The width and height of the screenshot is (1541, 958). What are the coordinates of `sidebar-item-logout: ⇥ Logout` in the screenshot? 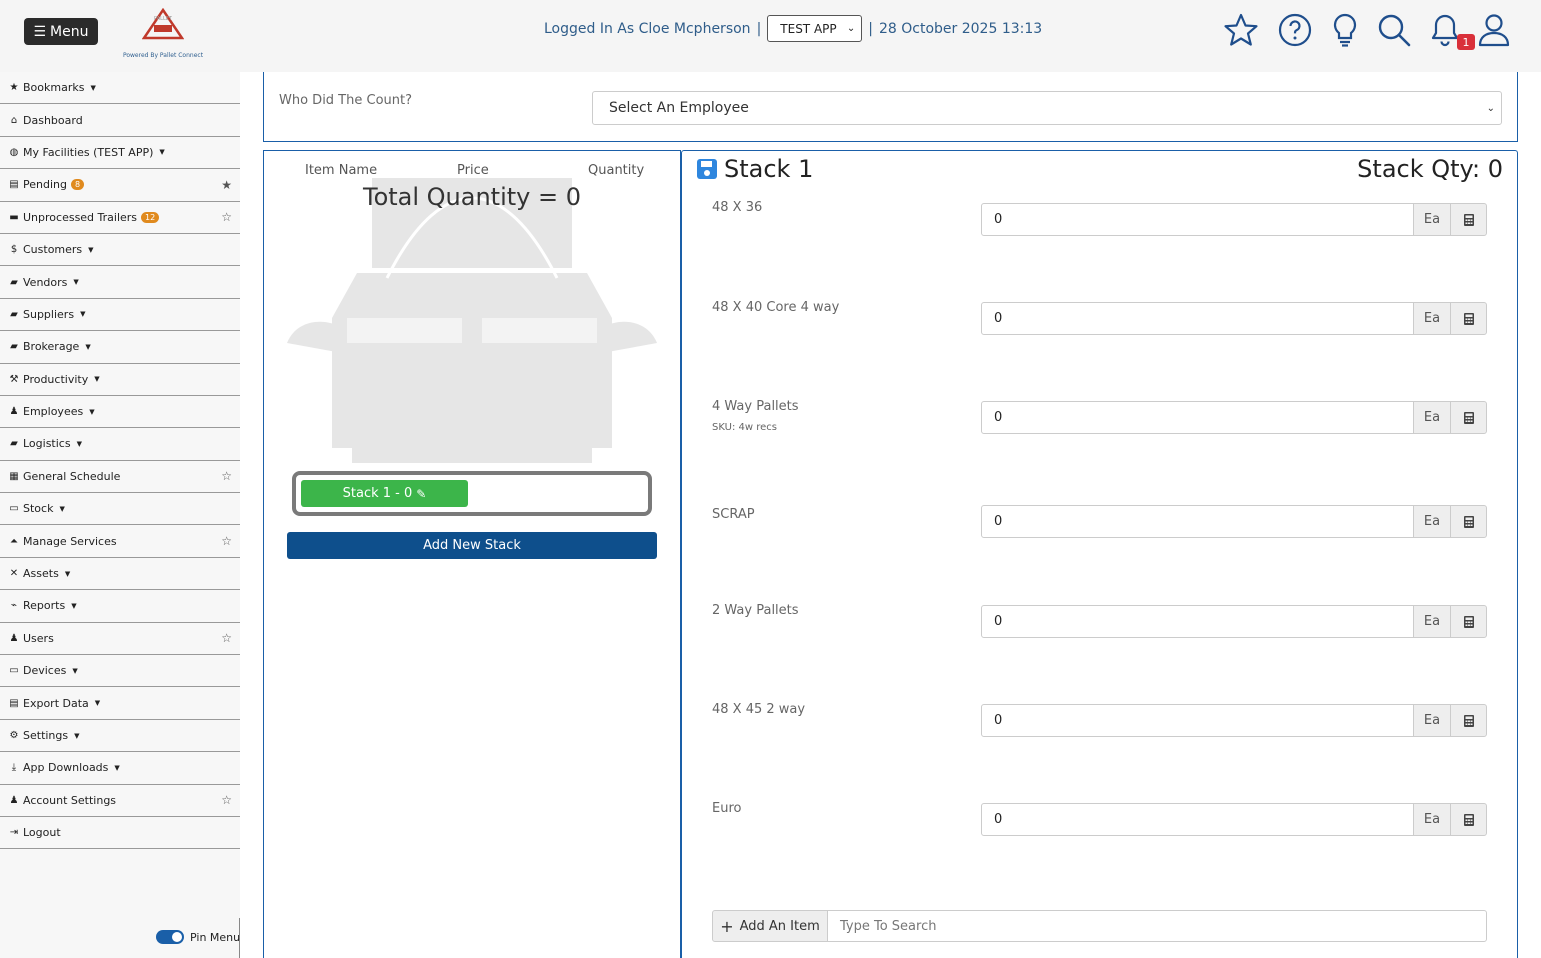 It's located at (120, 833).